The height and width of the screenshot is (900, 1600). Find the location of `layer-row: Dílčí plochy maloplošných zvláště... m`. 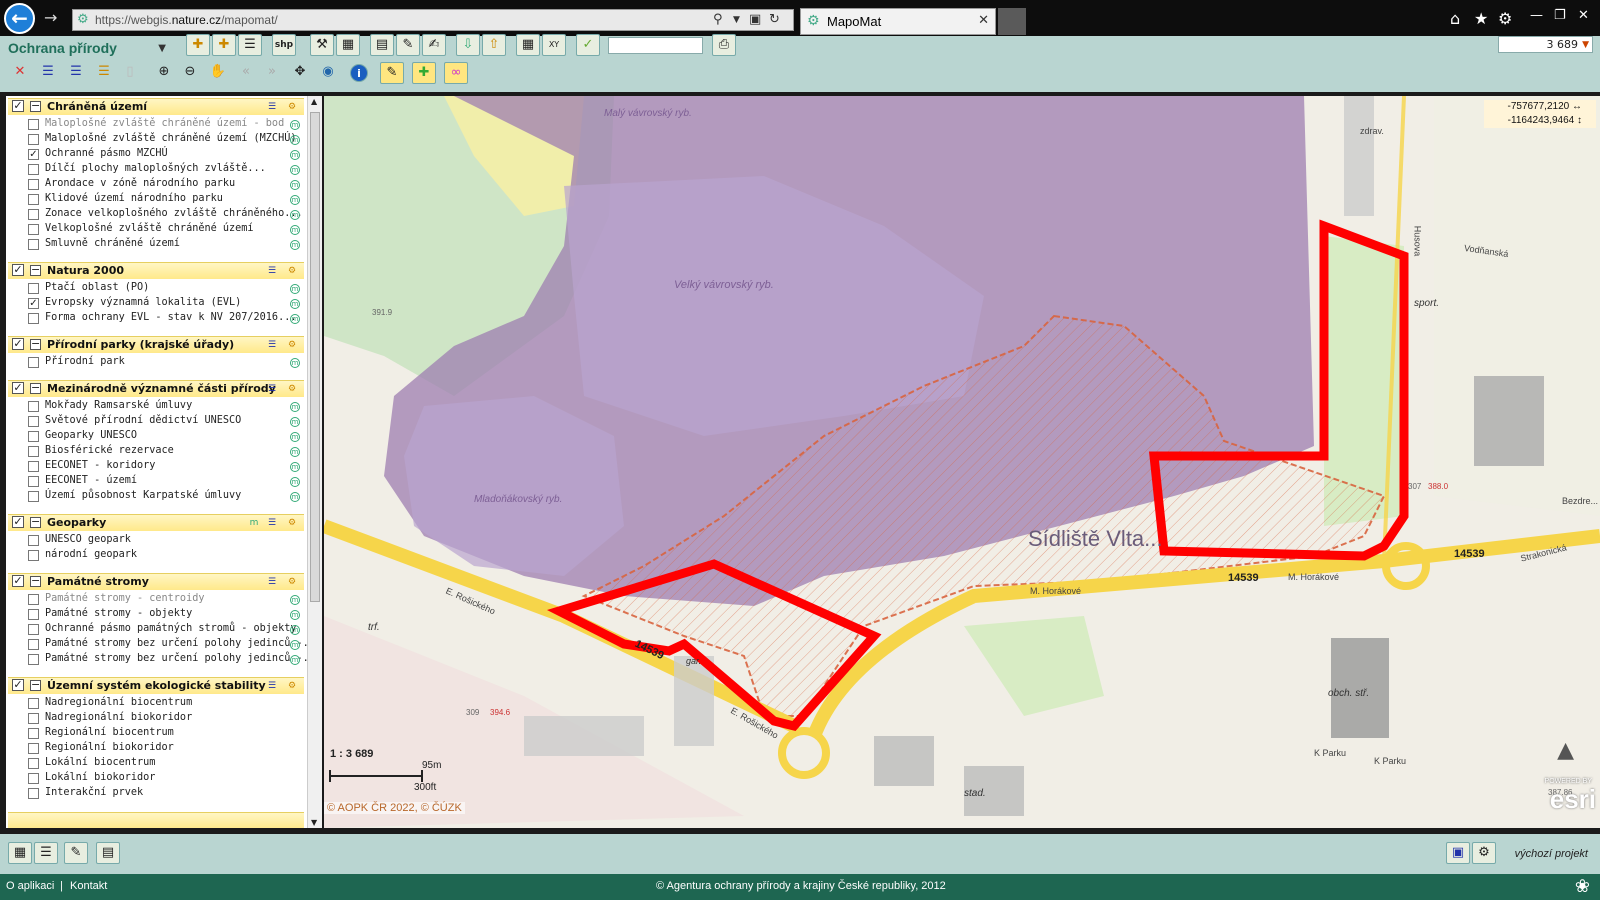

layer-row: Dílčí plochy maloplošných zvláště... m is located at coordinates (166, 170).